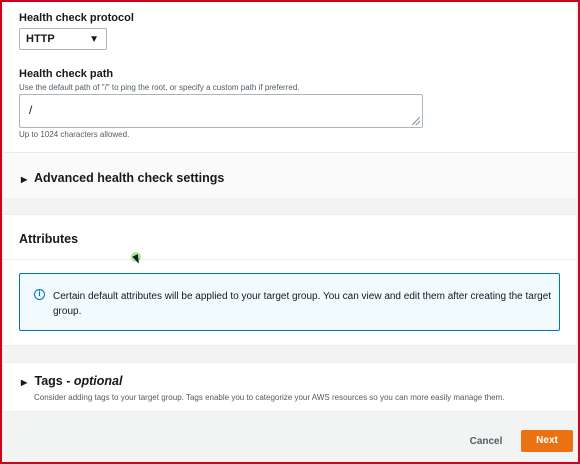 The image size is (580, 464). I want to click on tags-title-label: Tags -, so click(54, 381).